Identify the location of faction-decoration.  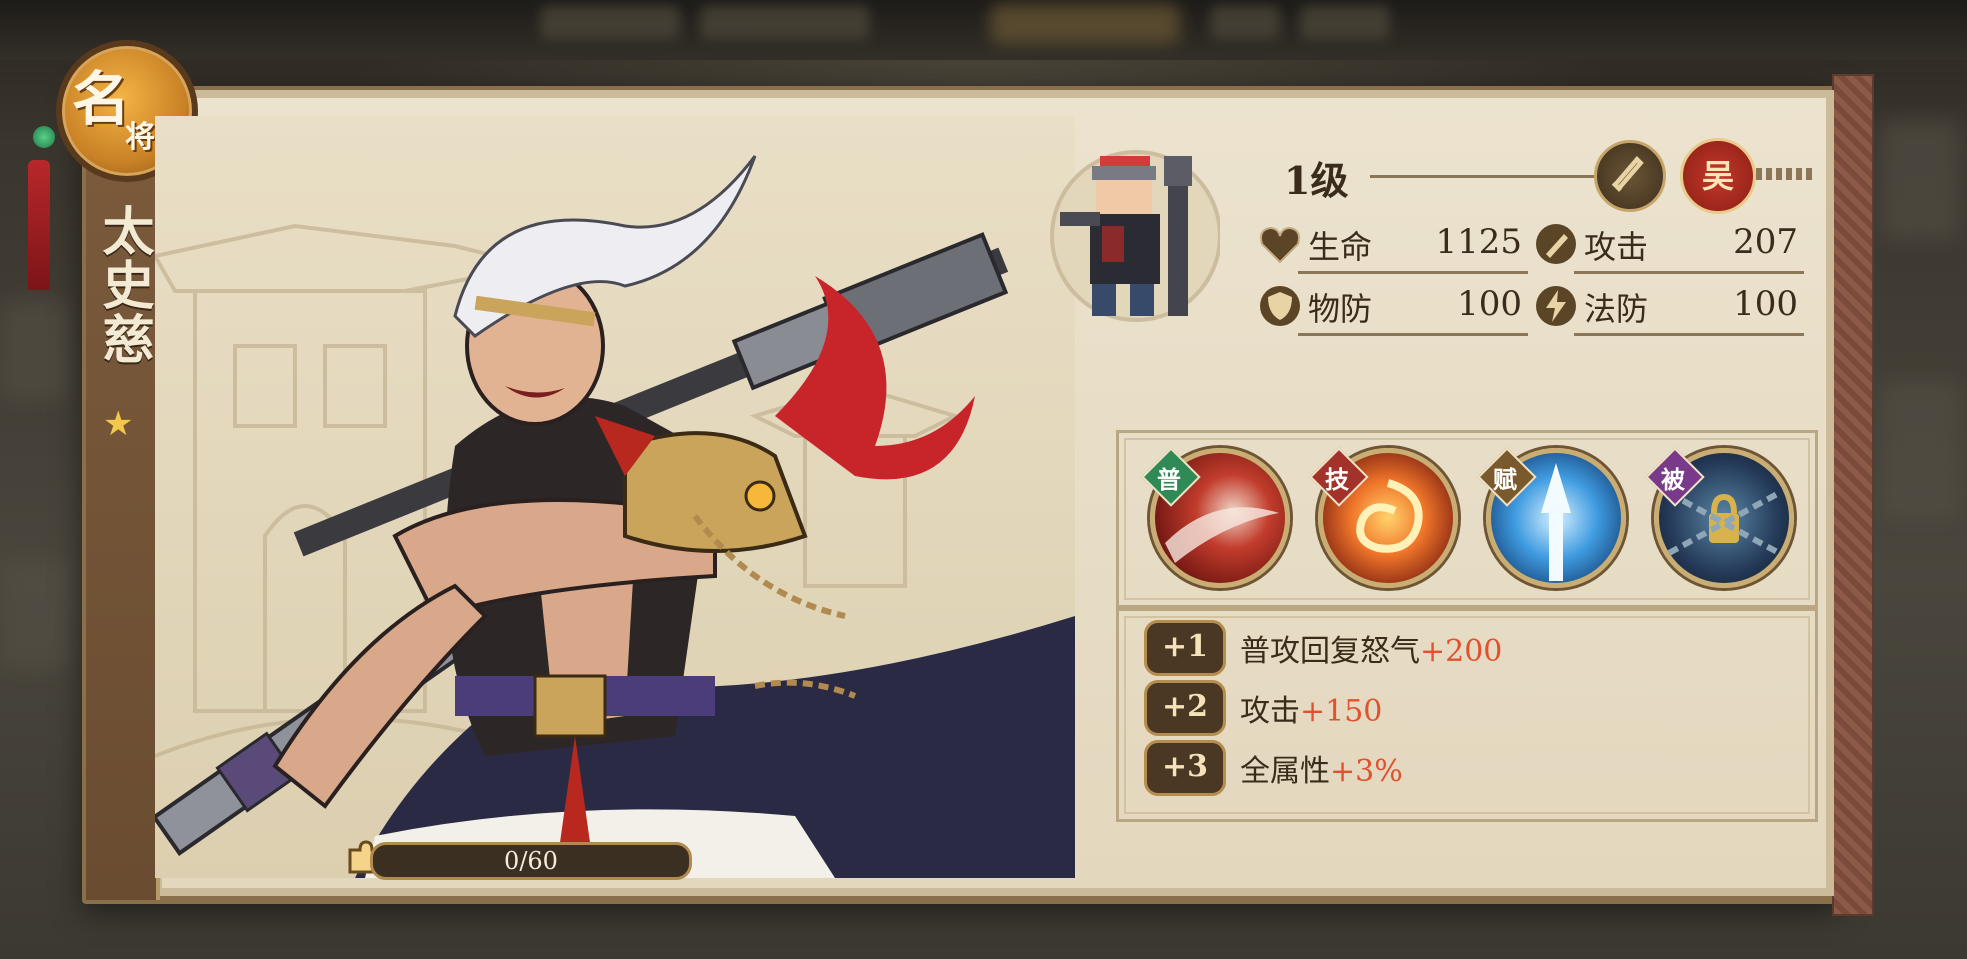
(1785, 174).